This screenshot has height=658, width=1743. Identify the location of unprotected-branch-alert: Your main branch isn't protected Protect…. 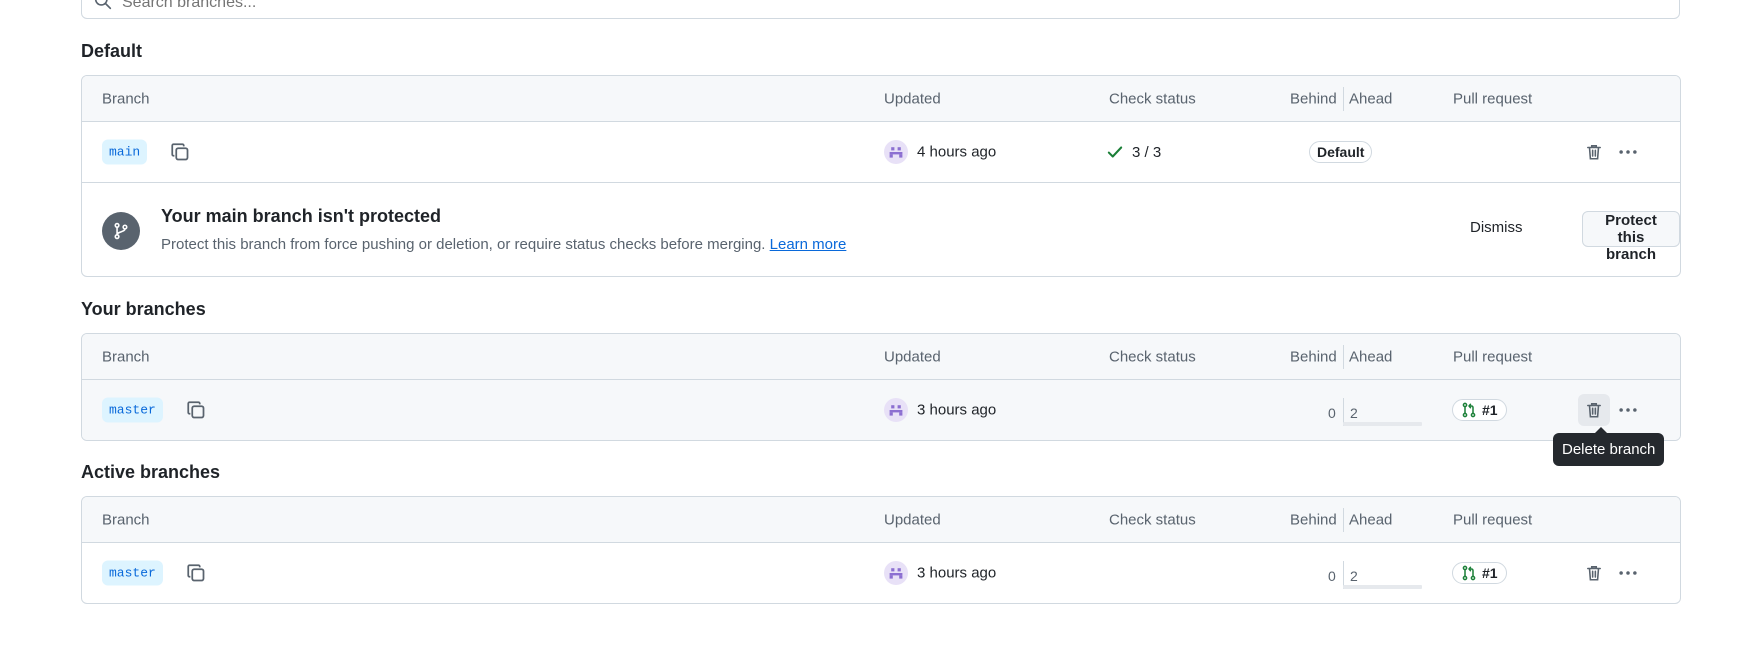
(881, 229).